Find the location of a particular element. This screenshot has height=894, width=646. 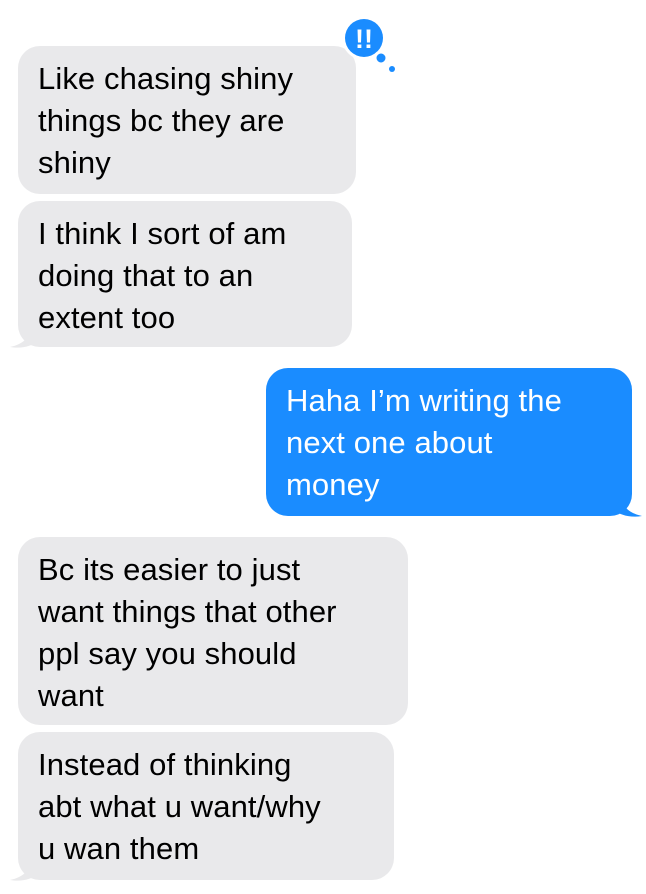

tapback-reaction: !! is located at coordinates (370, 46).